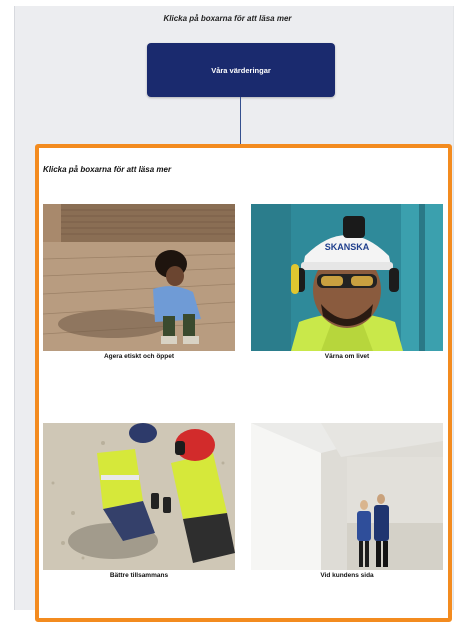 Image resolution: width=455 pixels, height=628 pixels. I want to click on card-safety: SKANSKA Värna om livet, so click(347, 282).